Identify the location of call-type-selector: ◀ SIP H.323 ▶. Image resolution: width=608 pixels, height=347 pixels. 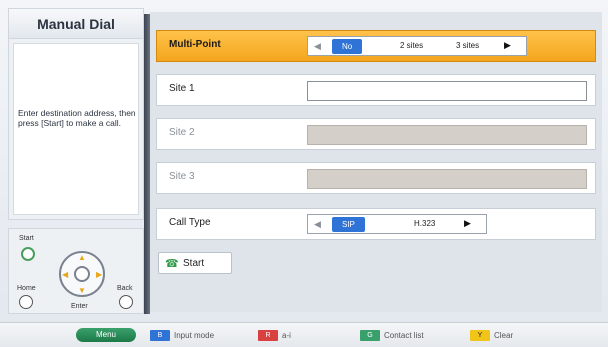
(397, 224).